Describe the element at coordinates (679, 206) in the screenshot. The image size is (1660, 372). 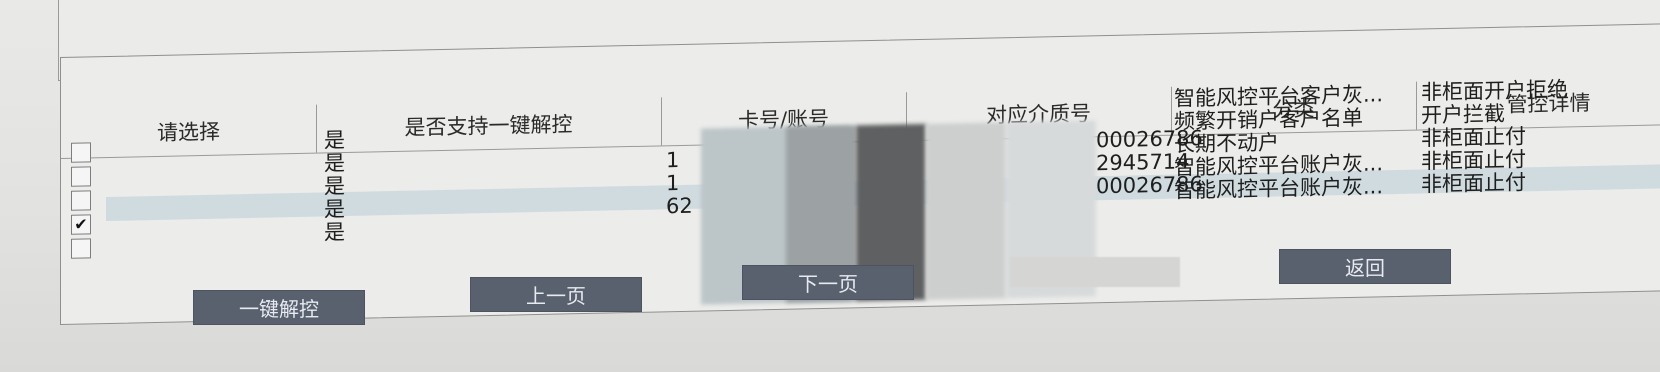
I see `card-cell: 62` at that location.